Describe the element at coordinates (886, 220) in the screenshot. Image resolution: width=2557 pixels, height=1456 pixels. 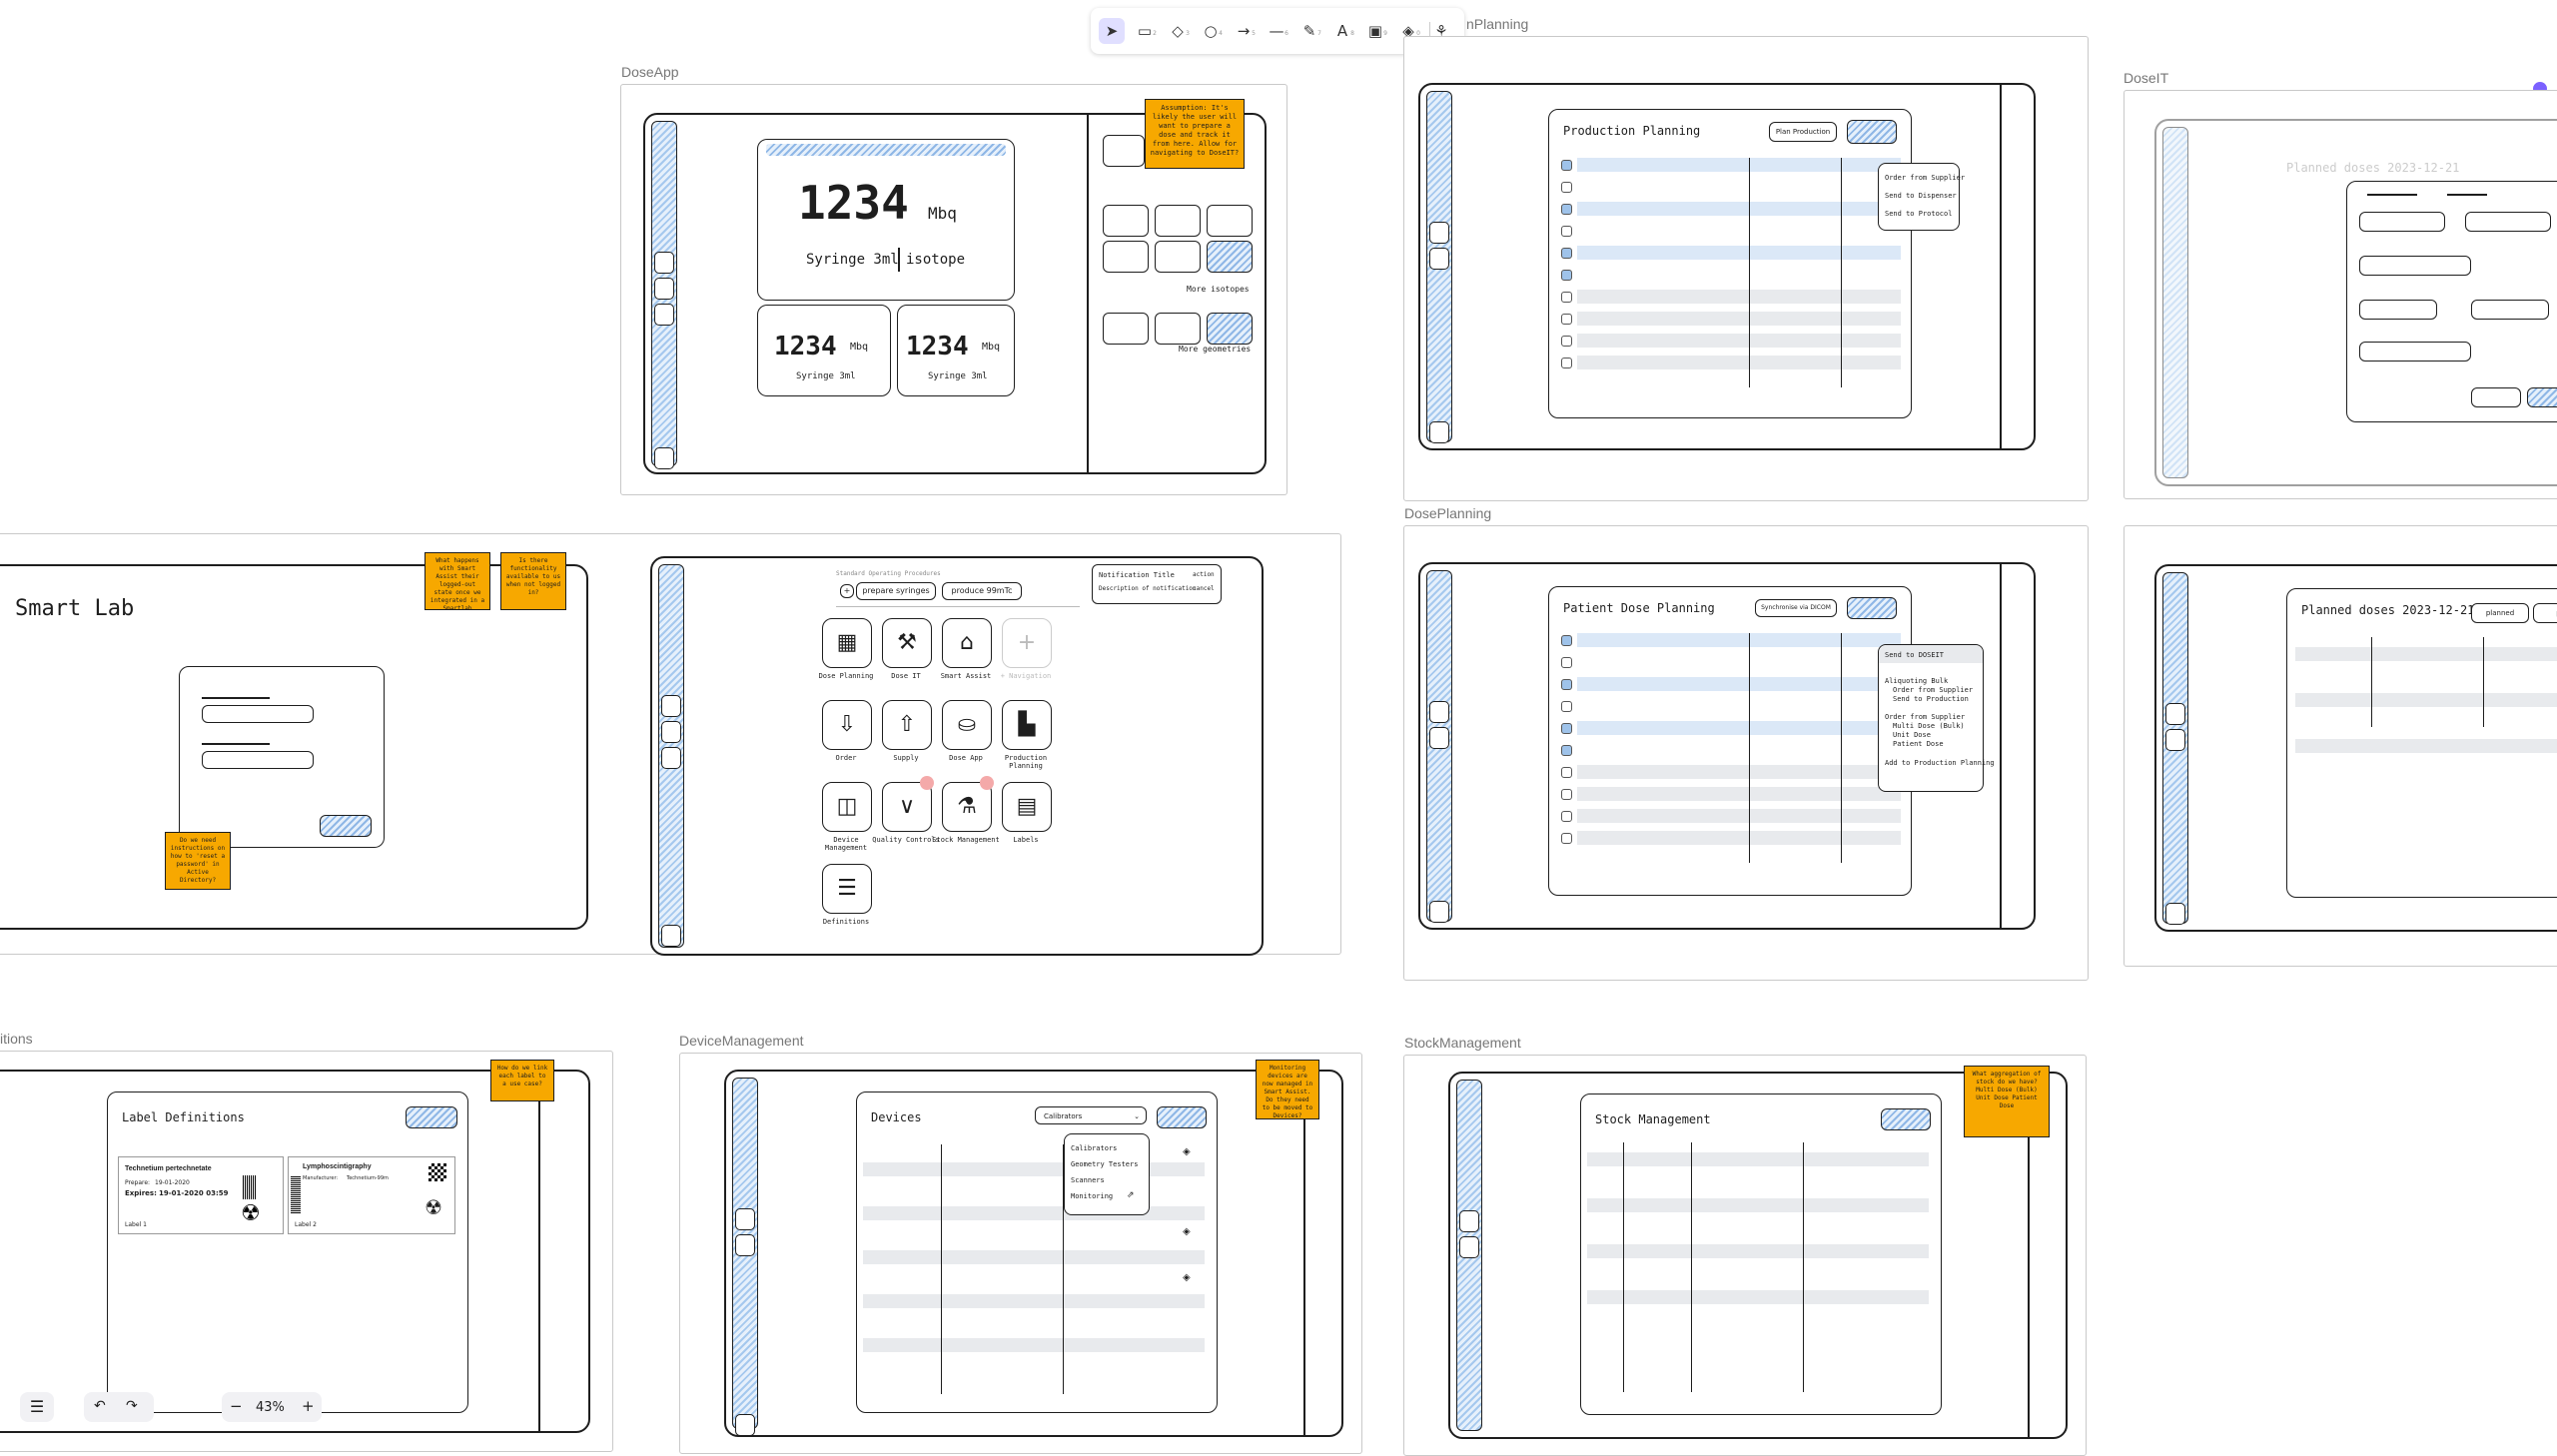
I see `primary-dose-card: 1234 Mbq Syringe 3ml isotope` at that location.